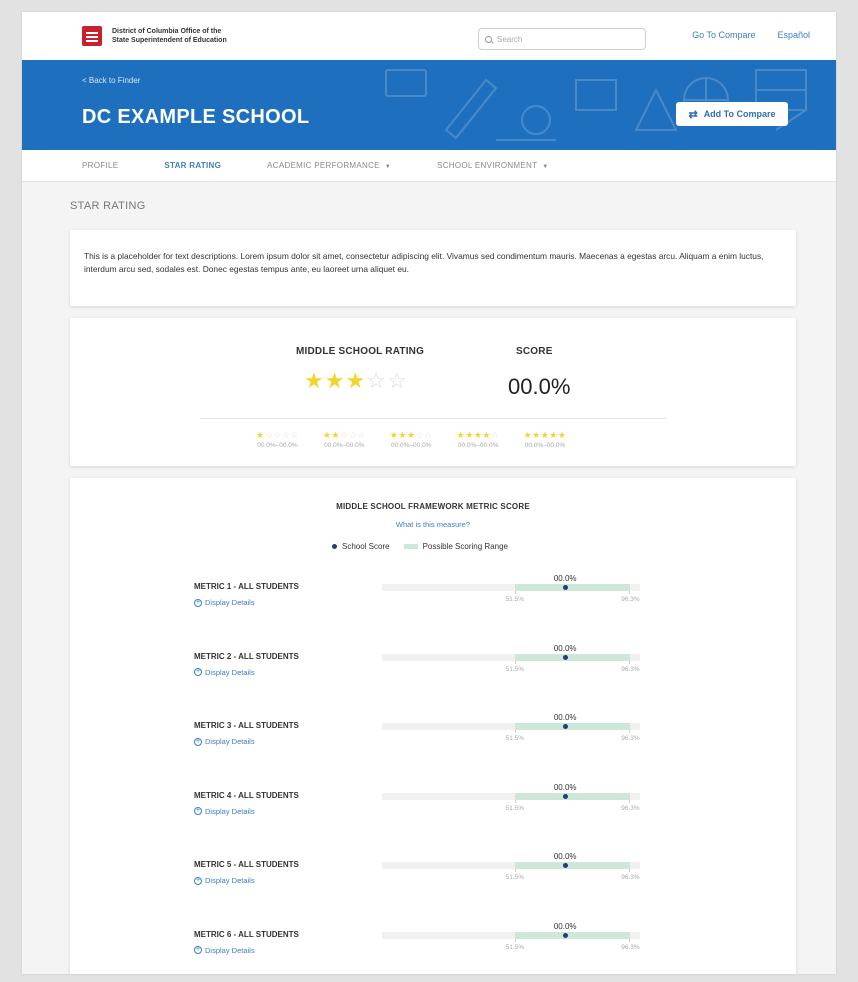 This screenshot has height=982, width=858. Describe the element at coordinates (246, 656) in the screenshot. I see `metric-label: METRIC 2 - ALL STUDENTS` at that location.